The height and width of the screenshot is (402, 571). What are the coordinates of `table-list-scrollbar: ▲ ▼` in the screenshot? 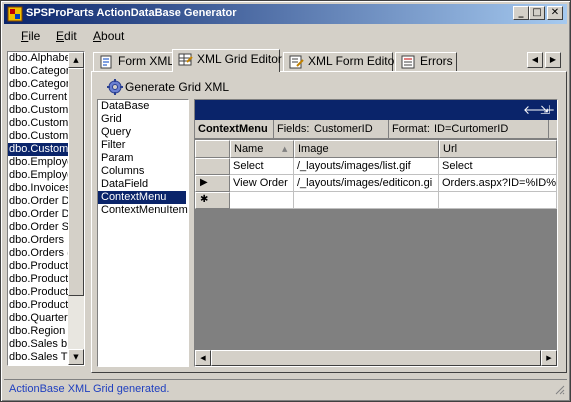 It's located at (76, 208).